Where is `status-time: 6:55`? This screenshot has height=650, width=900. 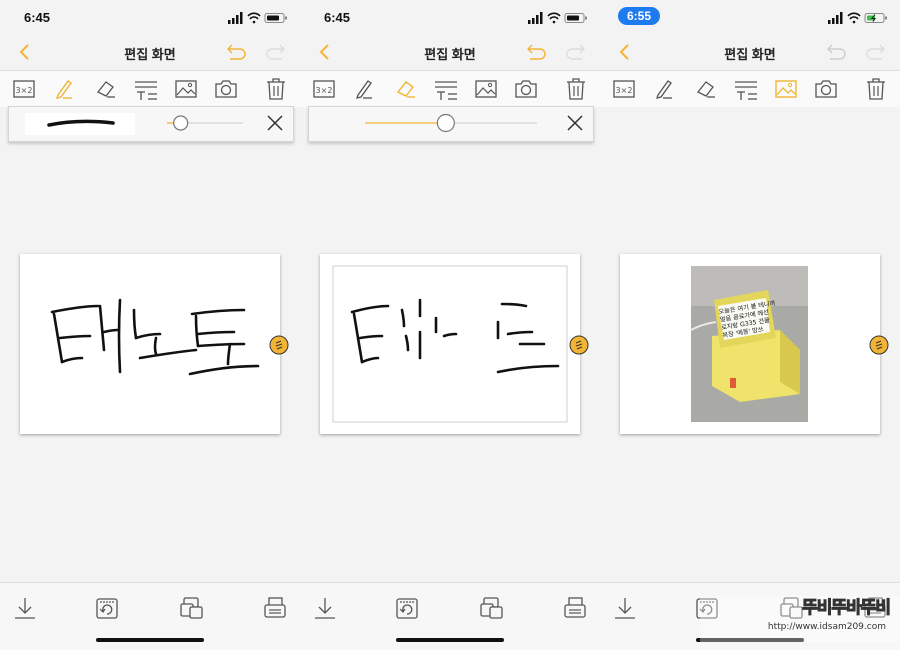 status-time: 6:55 is located at coordinates (639, 16).